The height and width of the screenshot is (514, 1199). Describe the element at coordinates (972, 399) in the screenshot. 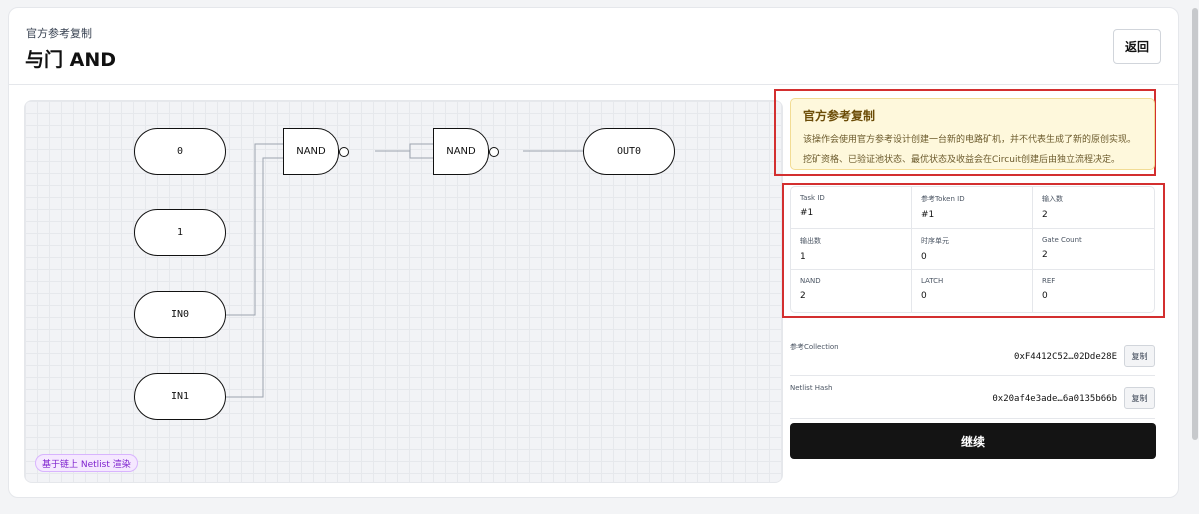

I see `netlist-hash-row: Netlist Hash 0x20af4e3ade…6a0135b66b 复制` at that location.